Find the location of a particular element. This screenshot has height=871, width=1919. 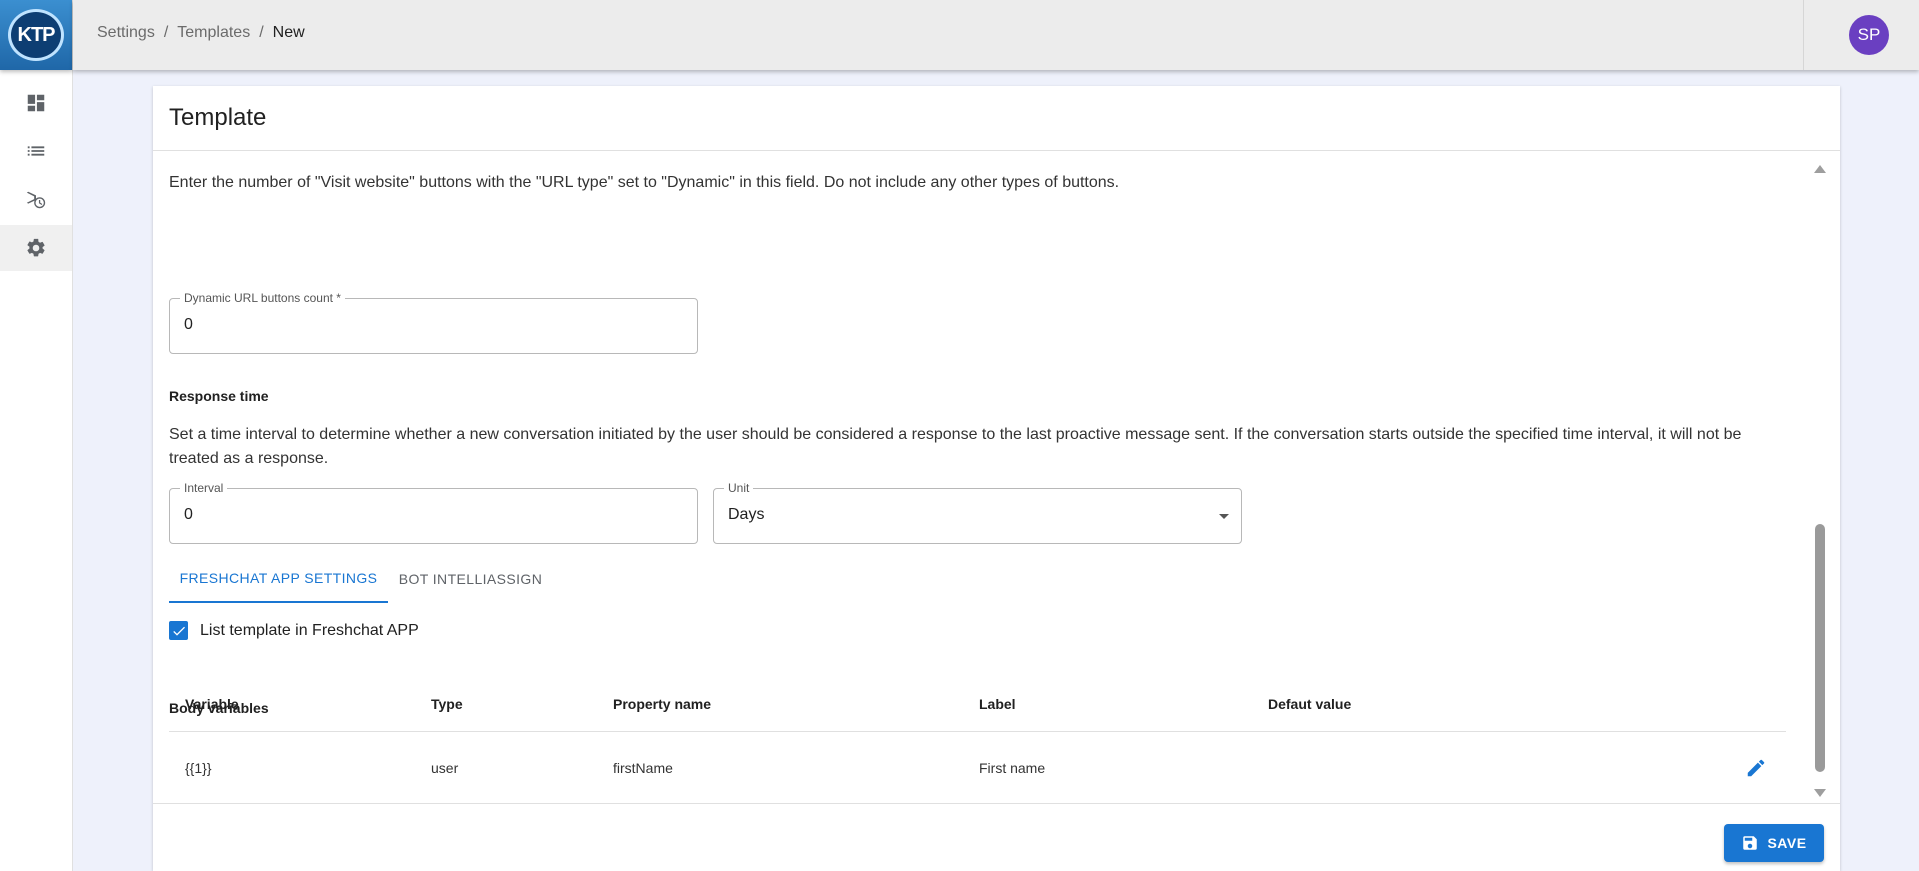

sidebar-item-settings is located at coordinates (36, 248).